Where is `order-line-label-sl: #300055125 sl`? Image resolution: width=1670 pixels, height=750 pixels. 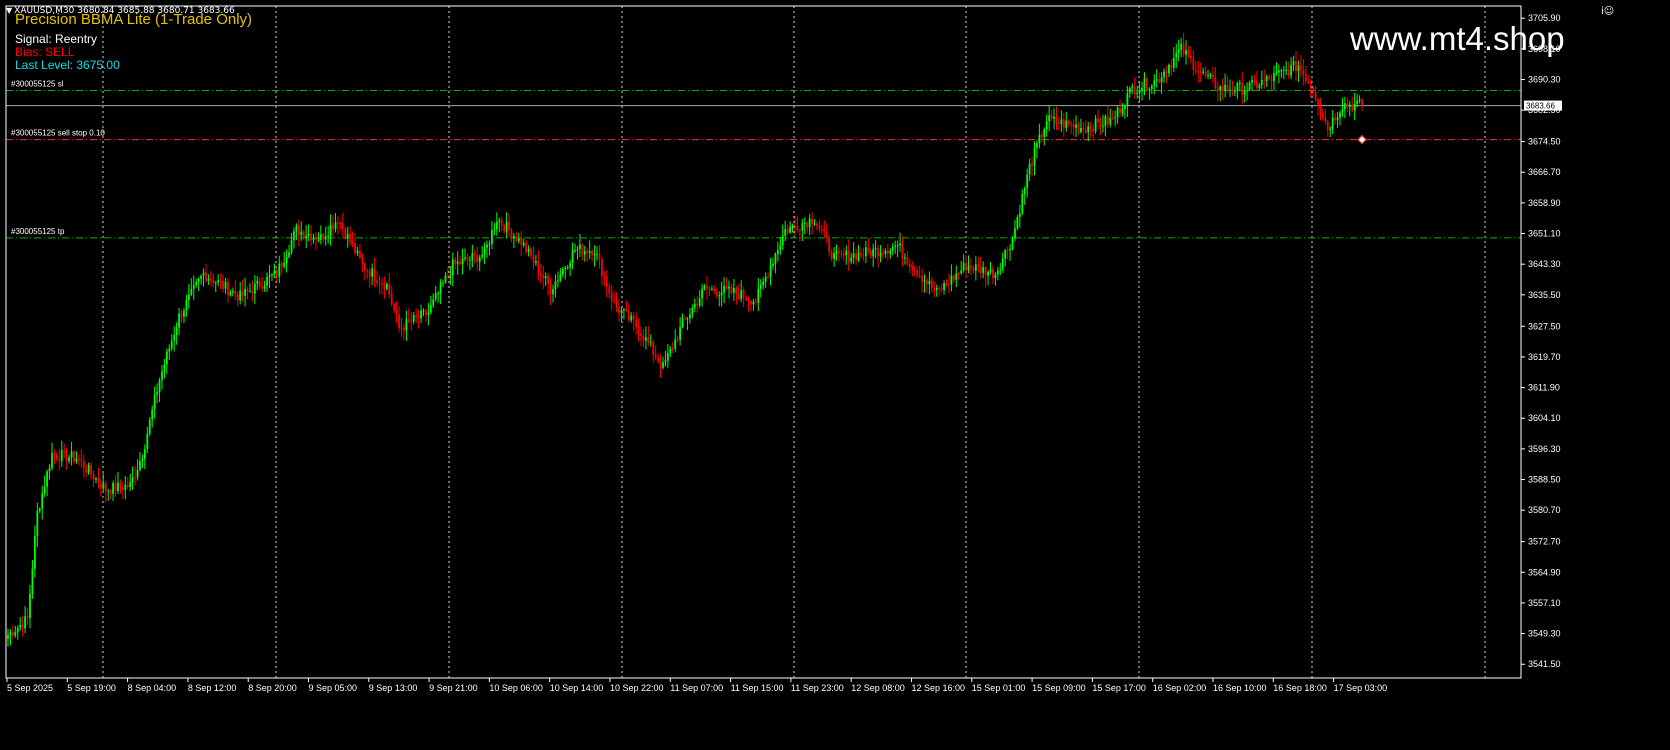
order-line-label-sl: #300055125 sl is located at coordinates (37, 83).